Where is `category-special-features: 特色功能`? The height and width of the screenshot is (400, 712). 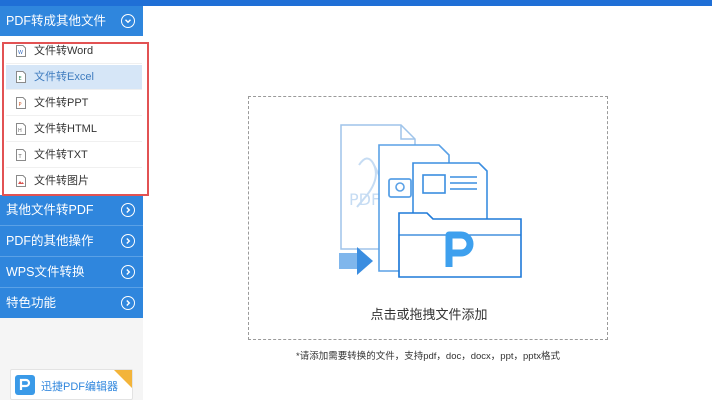
category-special-features: 特色功能 is located at coordinates (71, 303).